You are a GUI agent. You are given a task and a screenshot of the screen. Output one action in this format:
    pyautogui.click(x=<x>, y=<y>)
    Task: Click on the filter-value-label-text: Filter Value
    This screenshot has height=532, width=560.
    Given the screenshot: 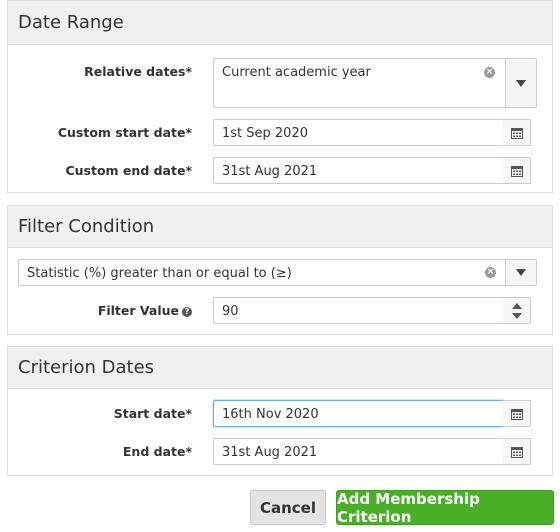 What is the action you would take?
    pyautogui.click(x=138, y=310)
    